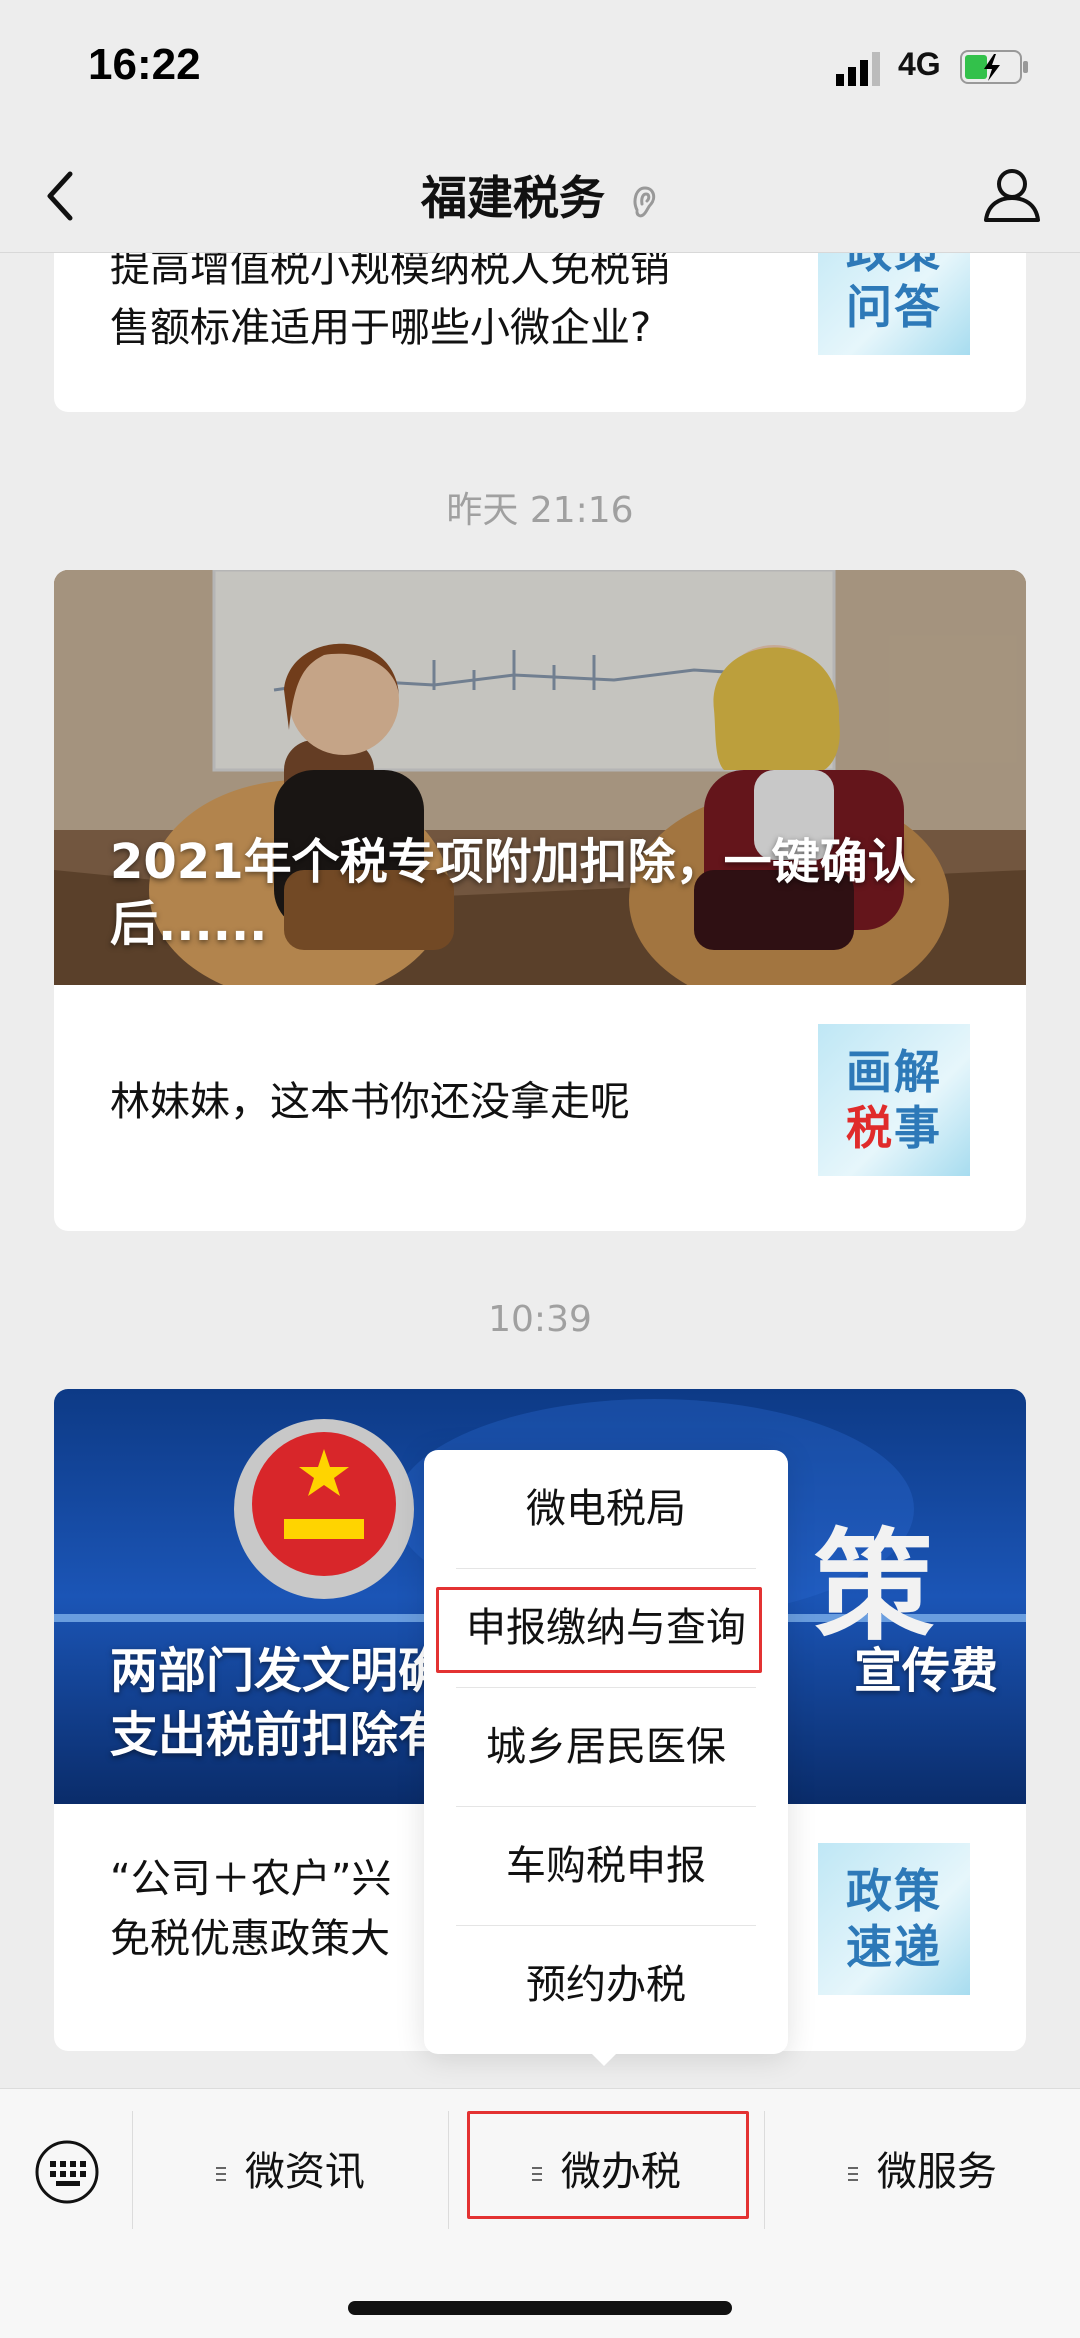 The height and width of the screenshot is (2338, 1080). I want to click on tab-label: 微资讯, so click(304, 2172).